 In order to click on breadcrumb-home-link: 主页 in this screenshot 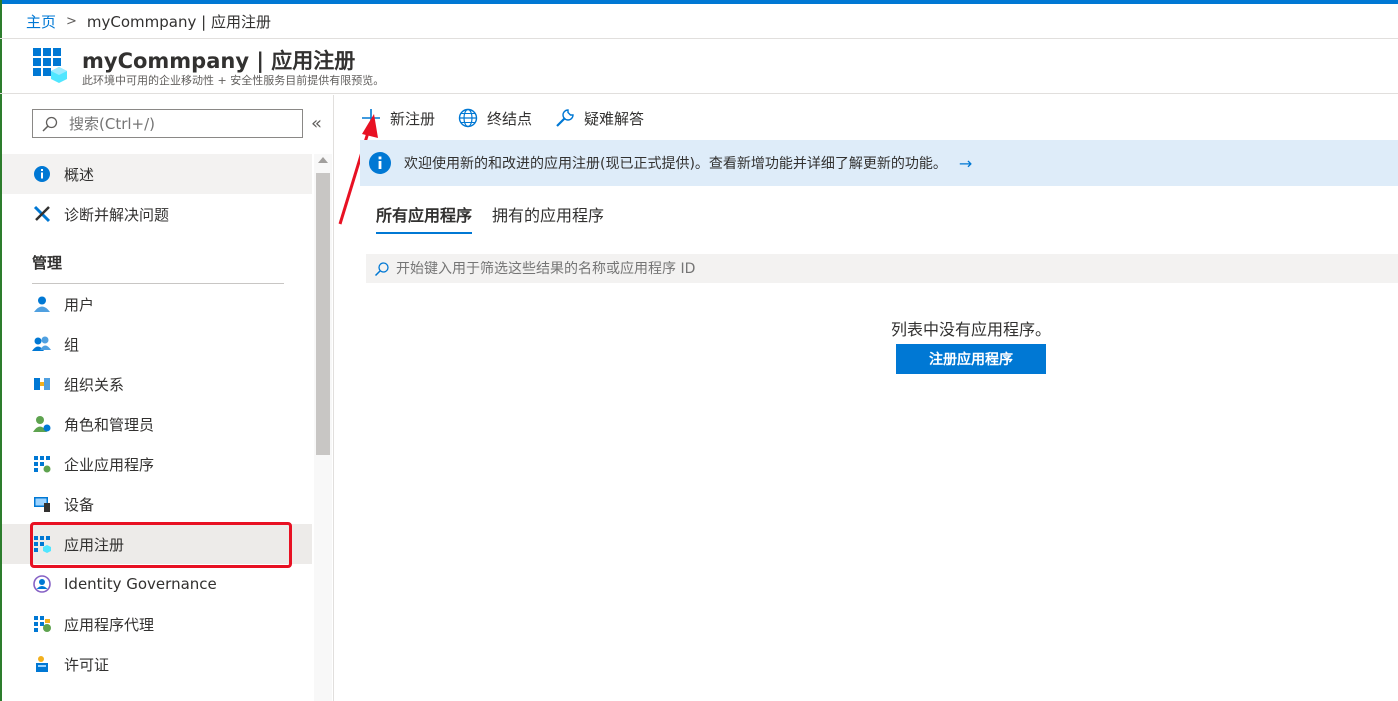, I will do `click(41, 21)`.